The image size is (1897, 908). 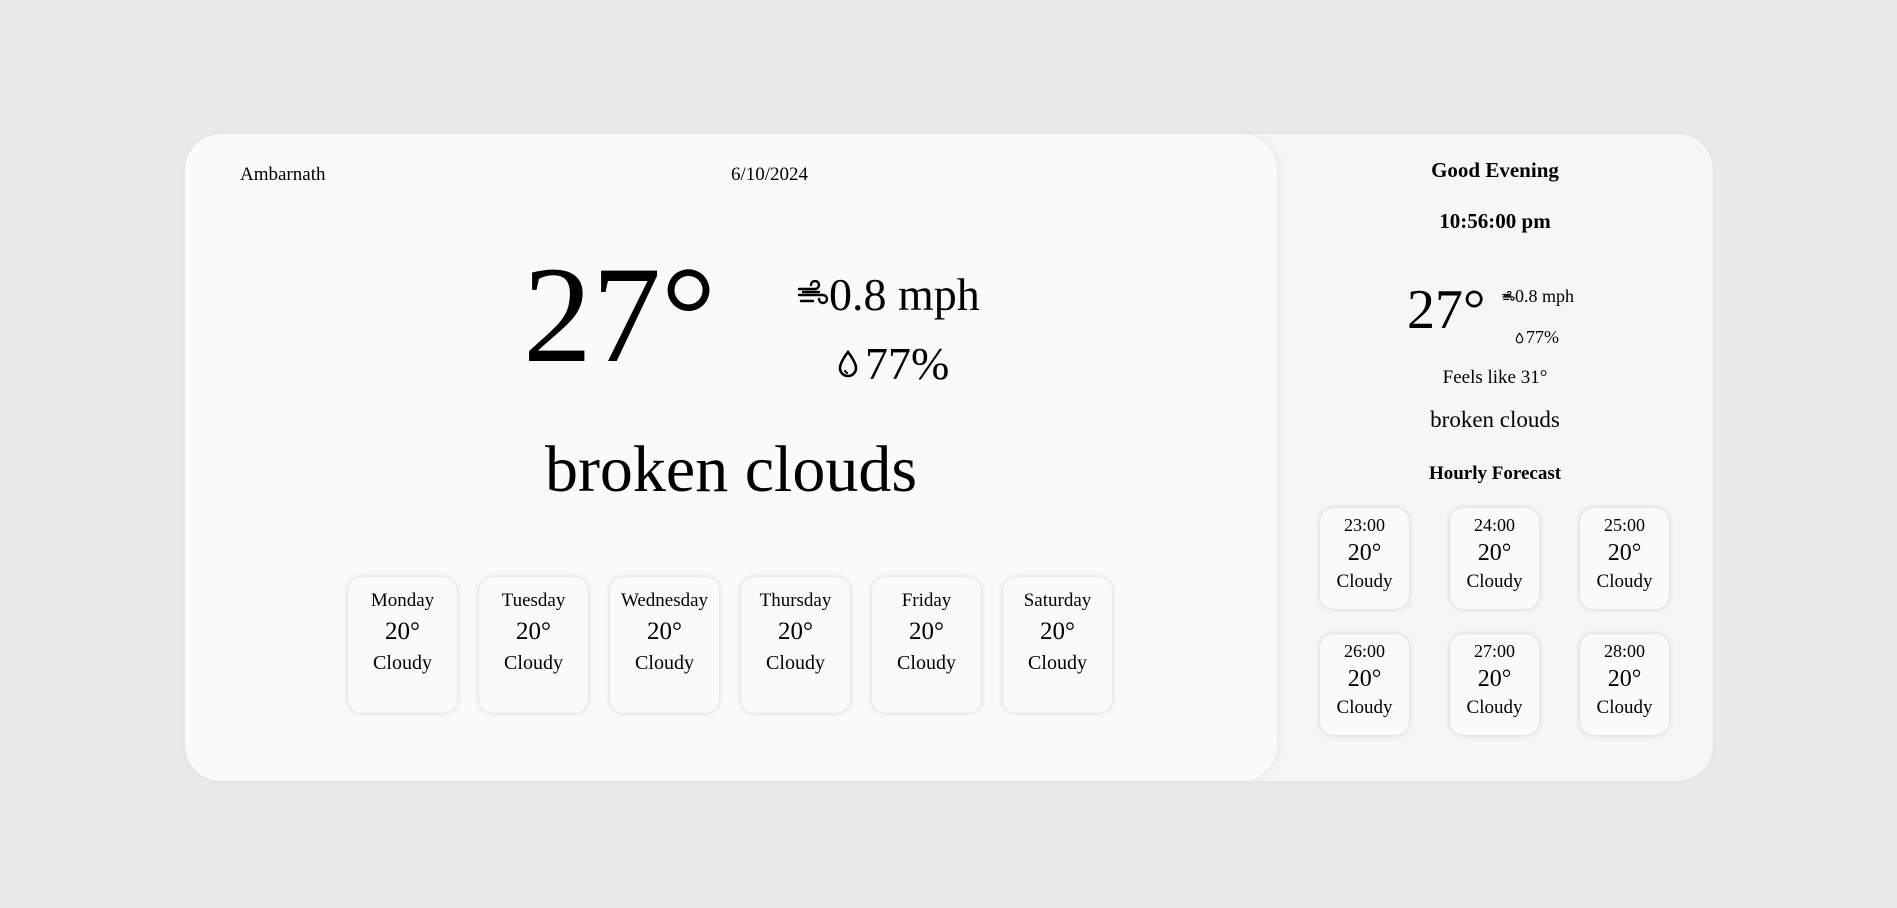 What do you see at coordinates (1364, 525) in the screenshot?
I see `hourly-time: 23:00` at bounding box center [1364, 525].